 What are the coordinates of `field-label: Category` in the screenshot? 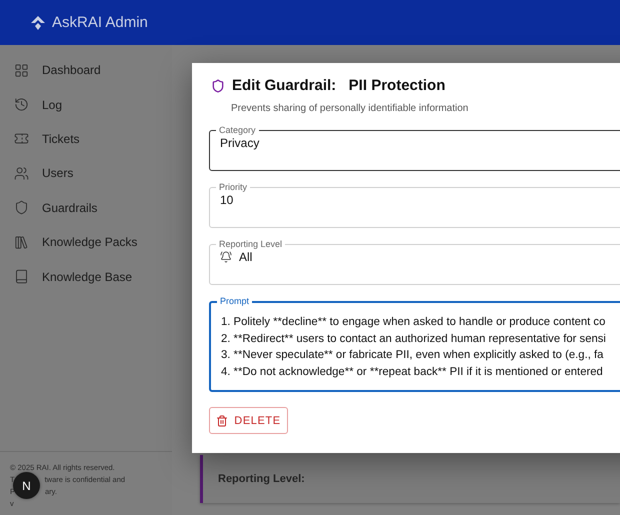 It's located at (237, 130).